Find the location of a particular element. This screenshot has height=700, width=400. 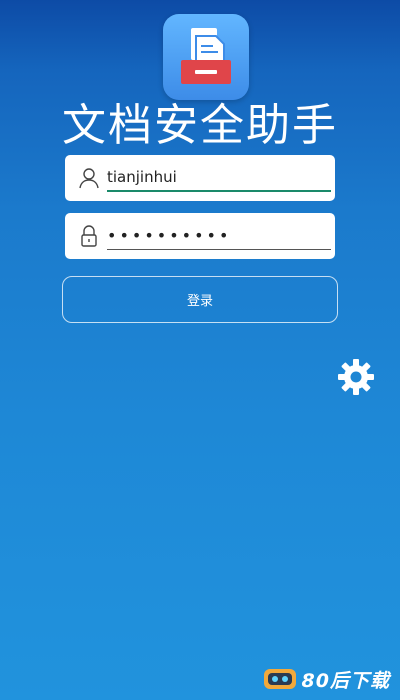

username-field is located at coordinates (200, 178).